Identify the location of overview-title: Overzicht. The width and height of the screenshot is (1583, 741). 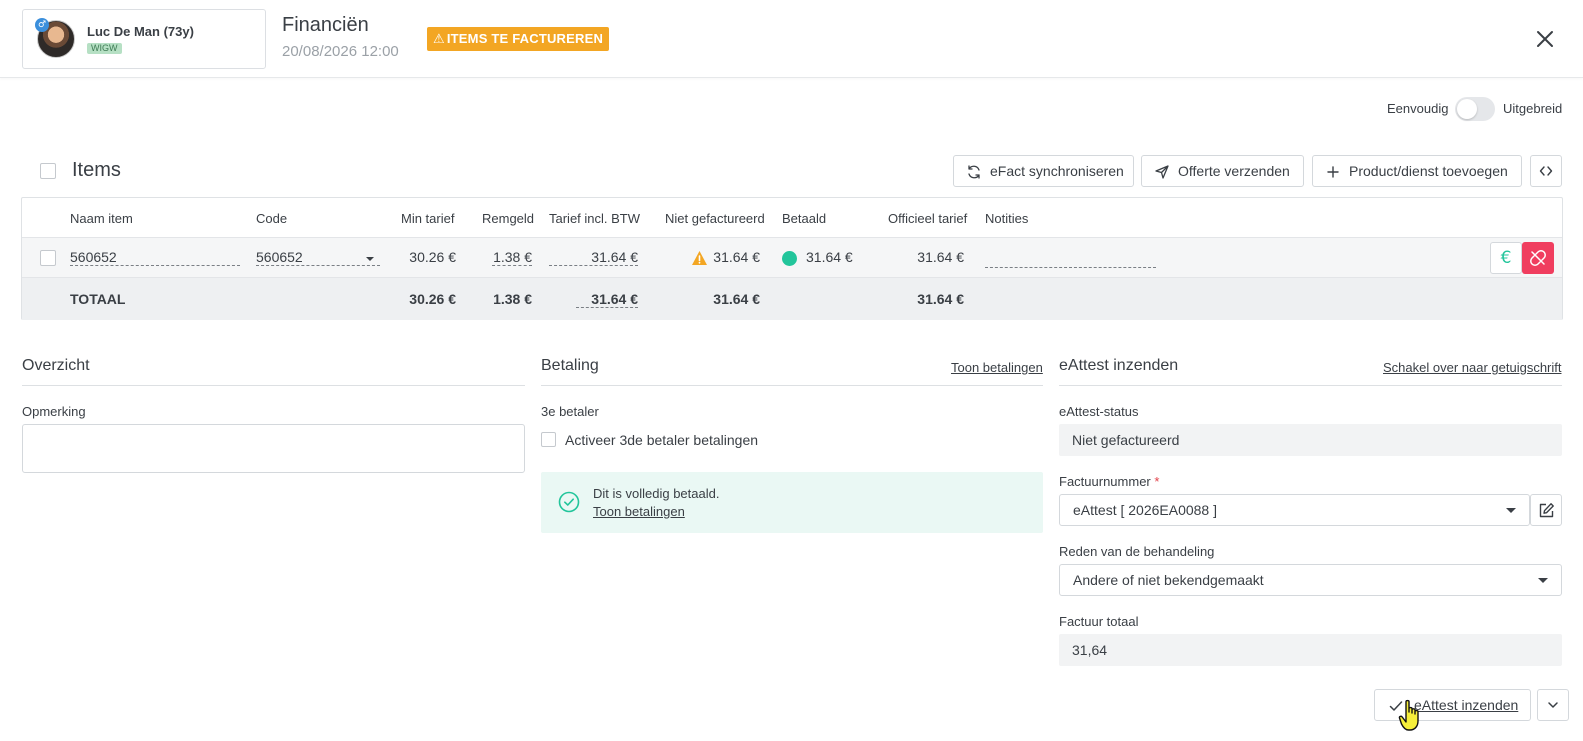
(56, 365).